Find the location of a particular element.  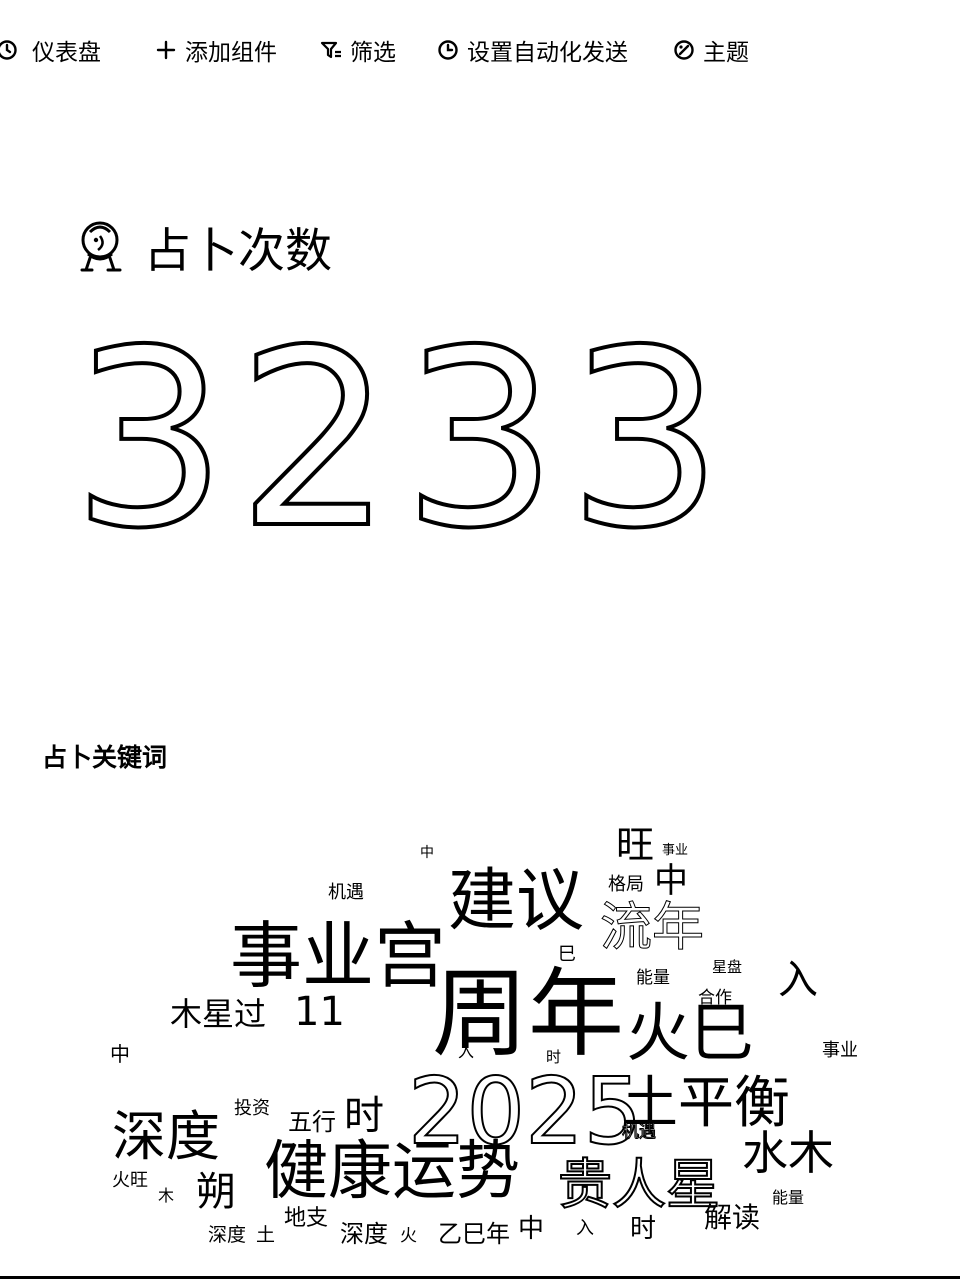

metric-card-header: 占卜次数 is located at coordinates (204, 247).